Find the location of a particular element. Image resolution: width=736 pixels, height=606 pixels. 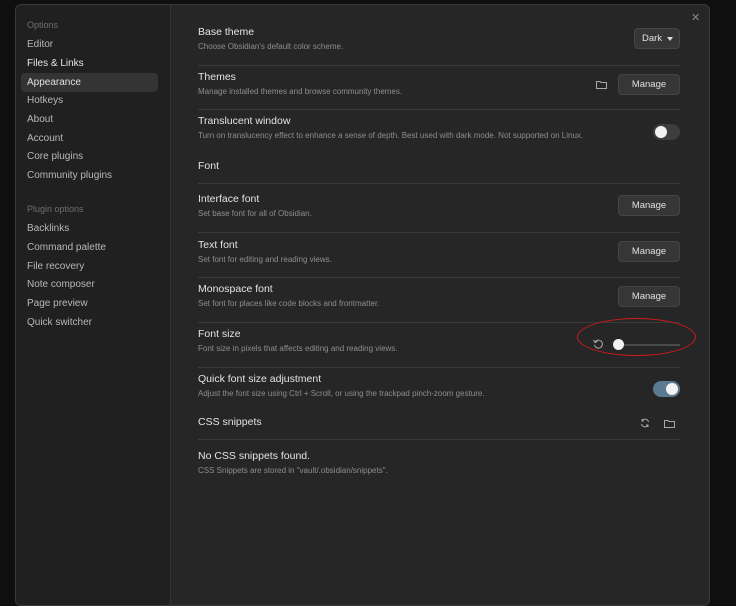

options-section-label: Options is located at coordinates (43, 25).